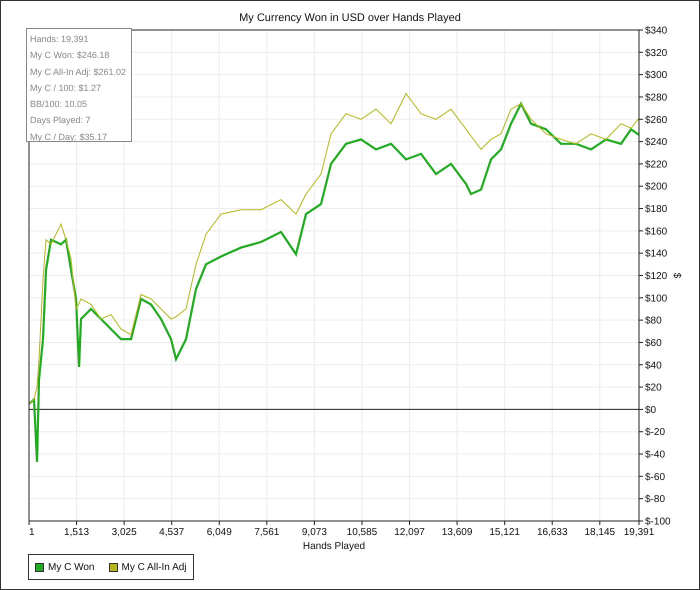 Image resolution: width=700 pixels, height=590 pixels. I want to click on axis-tick-label: $-40, so click(655, 455).